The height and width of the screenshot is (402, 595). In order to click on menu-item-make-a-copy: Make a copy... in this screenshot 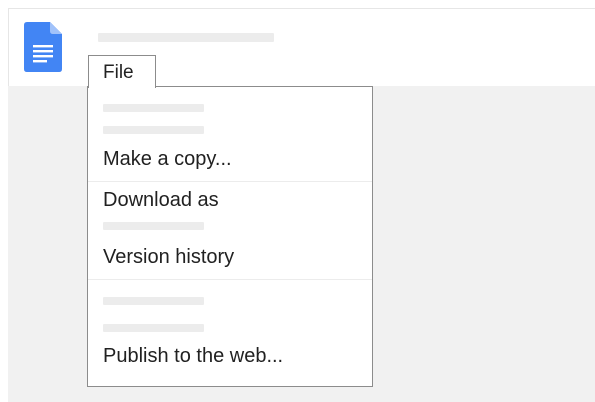, I will do `click(167, 159)`.